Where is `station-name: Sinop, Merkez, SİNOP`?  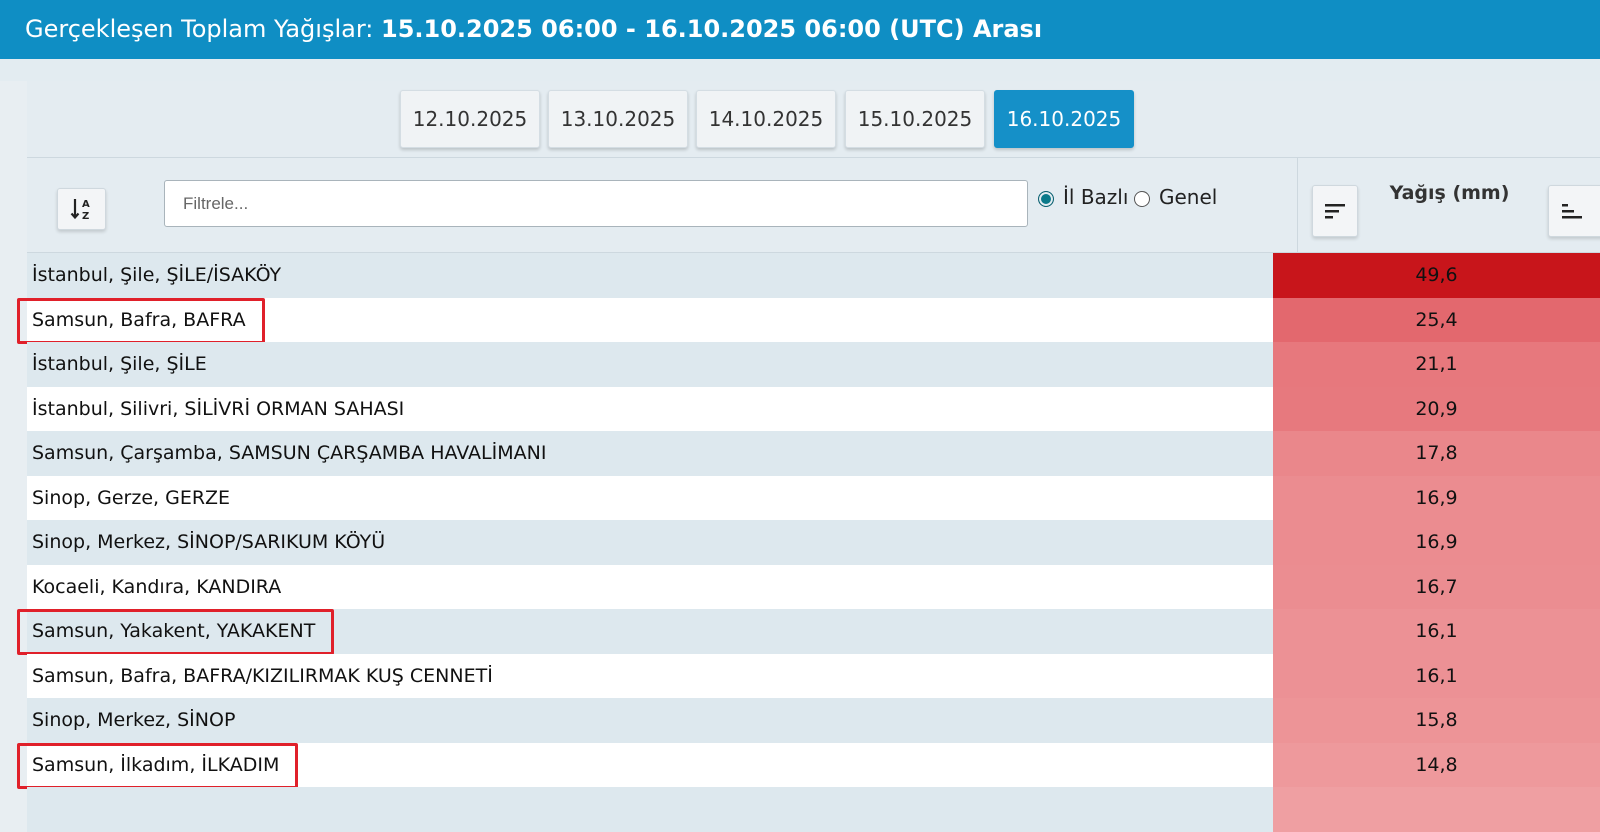
station-name: Sinop, Merkez, SİNOP is located at coordinates (134, 720).